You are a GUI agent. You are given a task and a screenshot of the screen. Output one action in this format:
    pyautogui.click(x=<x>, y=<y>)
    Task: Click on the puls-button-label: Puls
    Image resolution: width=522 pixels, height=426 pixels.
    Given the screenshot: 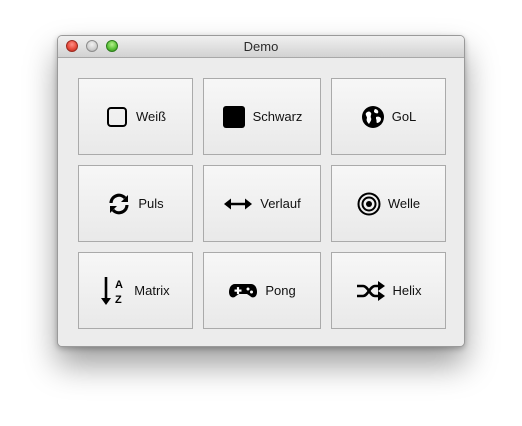 What is the action you would take?
    pyautogui.click(x=151, y=203)
    